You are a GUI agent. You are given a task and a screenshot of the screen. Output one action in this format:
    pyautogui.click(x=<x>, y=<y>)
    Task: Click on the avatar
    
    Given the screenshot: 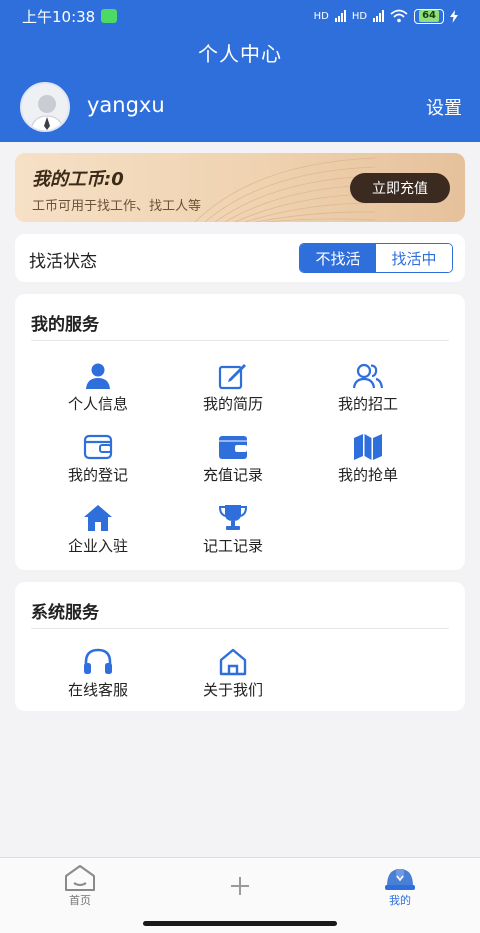 What is the action you would take?
    pyautogui.click(x=45, y=107)
    